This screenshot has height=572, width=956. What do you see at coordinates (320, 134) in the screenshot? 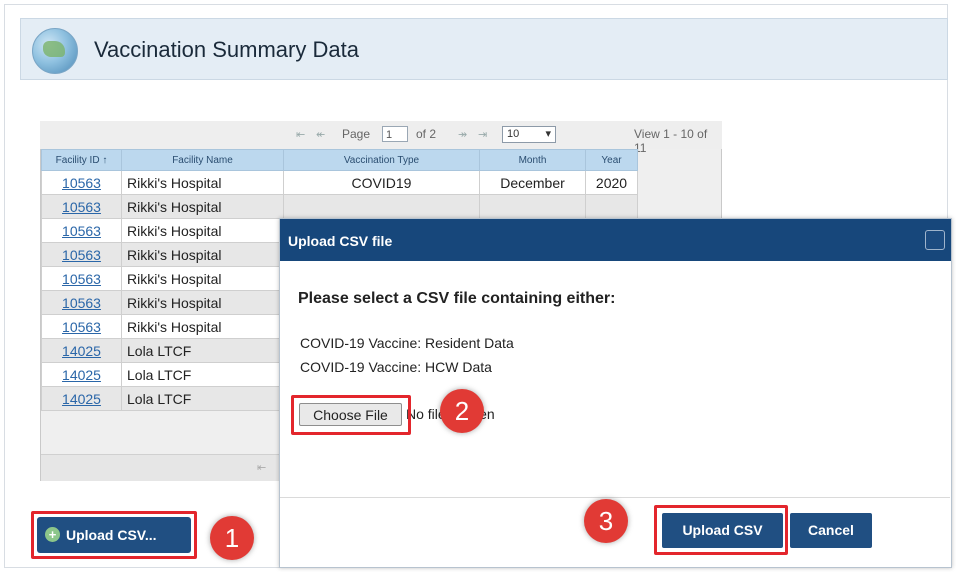
I see `prev-page-icon: ↞` at bounding box center [320, 134].